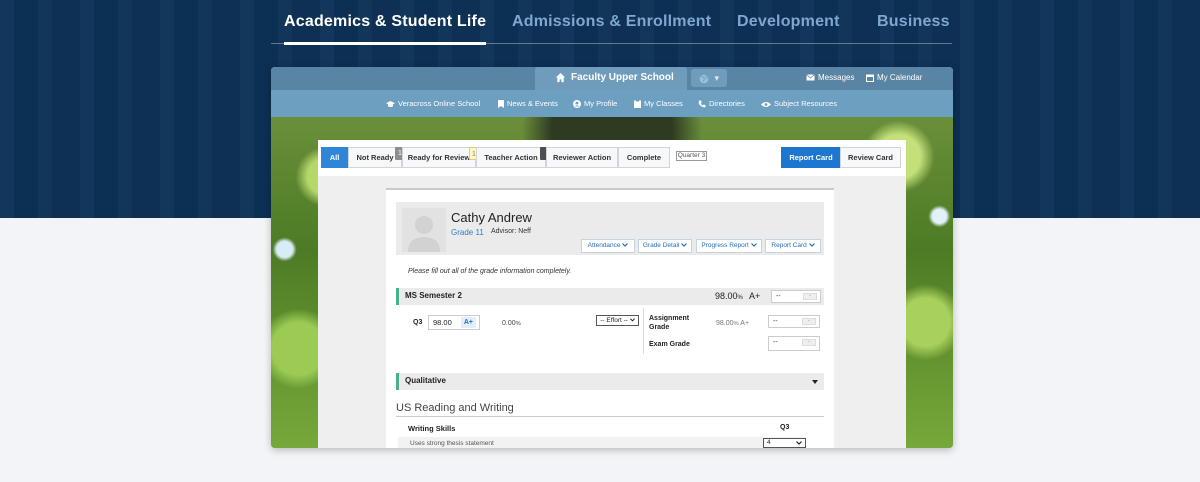  I want to click on semester-header: MS Semester 2 98.00% A+ -- -, so click(610, 296).